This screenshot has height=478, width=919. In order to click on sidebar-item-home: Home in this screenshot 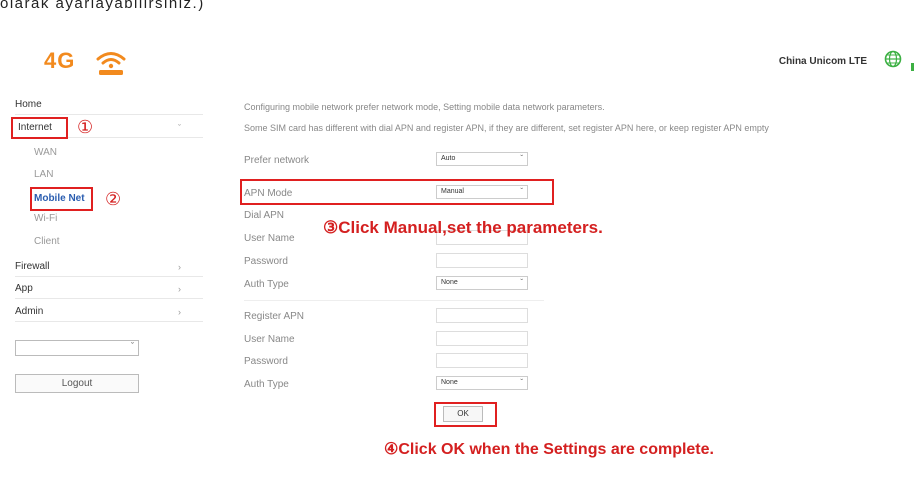, I will do `click(109, 105)`.